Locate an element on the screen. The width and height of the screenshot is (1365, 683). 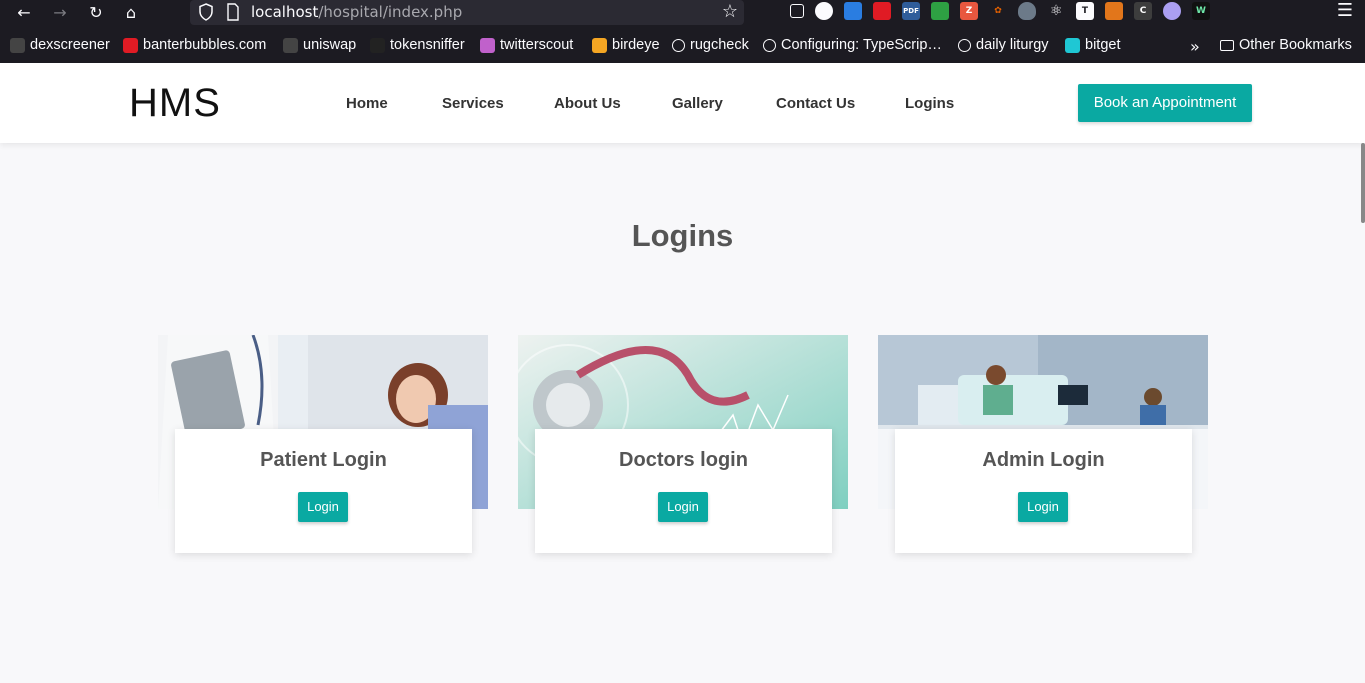
uniswap-icon is located at coordinates (290, 45).